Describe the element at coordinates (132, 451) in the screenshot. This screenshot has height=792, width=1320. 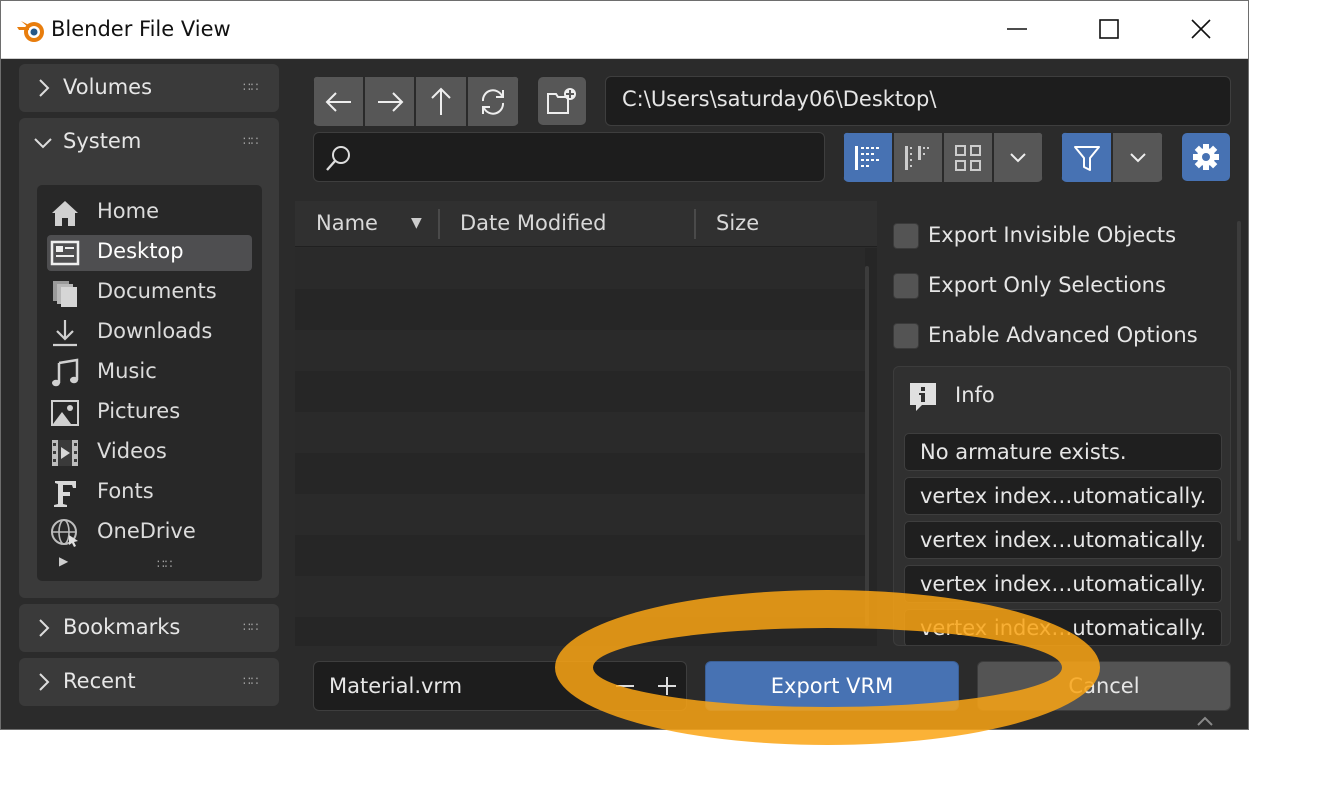
I see `sidebar-item-label: Videos` at that location.